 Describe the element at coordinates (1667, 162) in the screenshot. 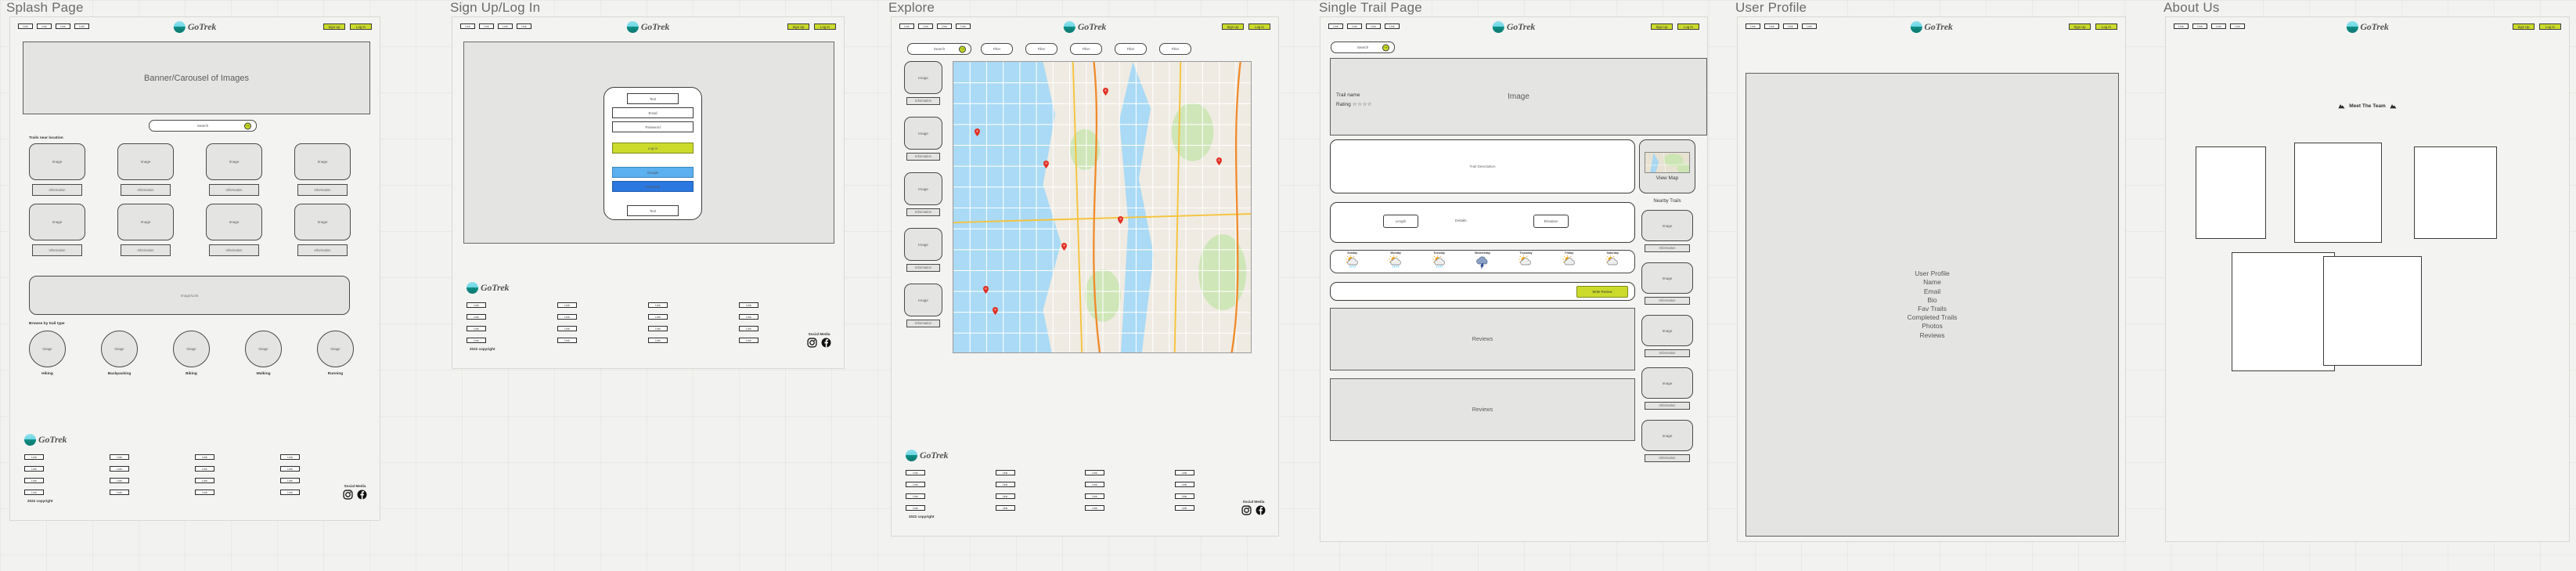

I see `view-map-thumbnail` at that location.